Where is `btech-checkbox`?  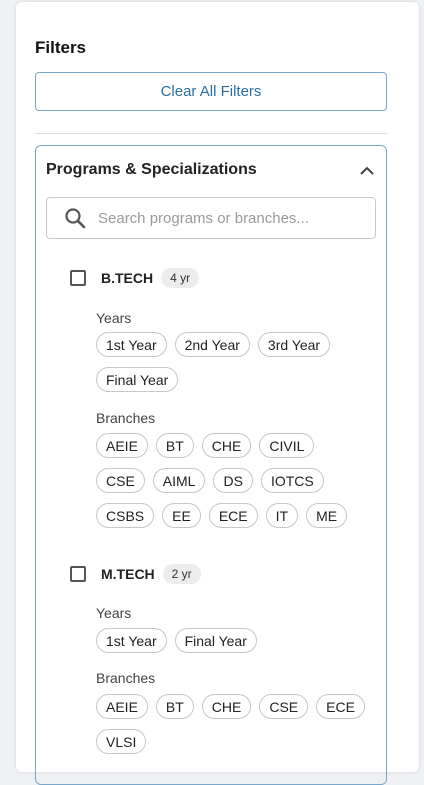 btech-checkbox is located at coordinates (78, 278).